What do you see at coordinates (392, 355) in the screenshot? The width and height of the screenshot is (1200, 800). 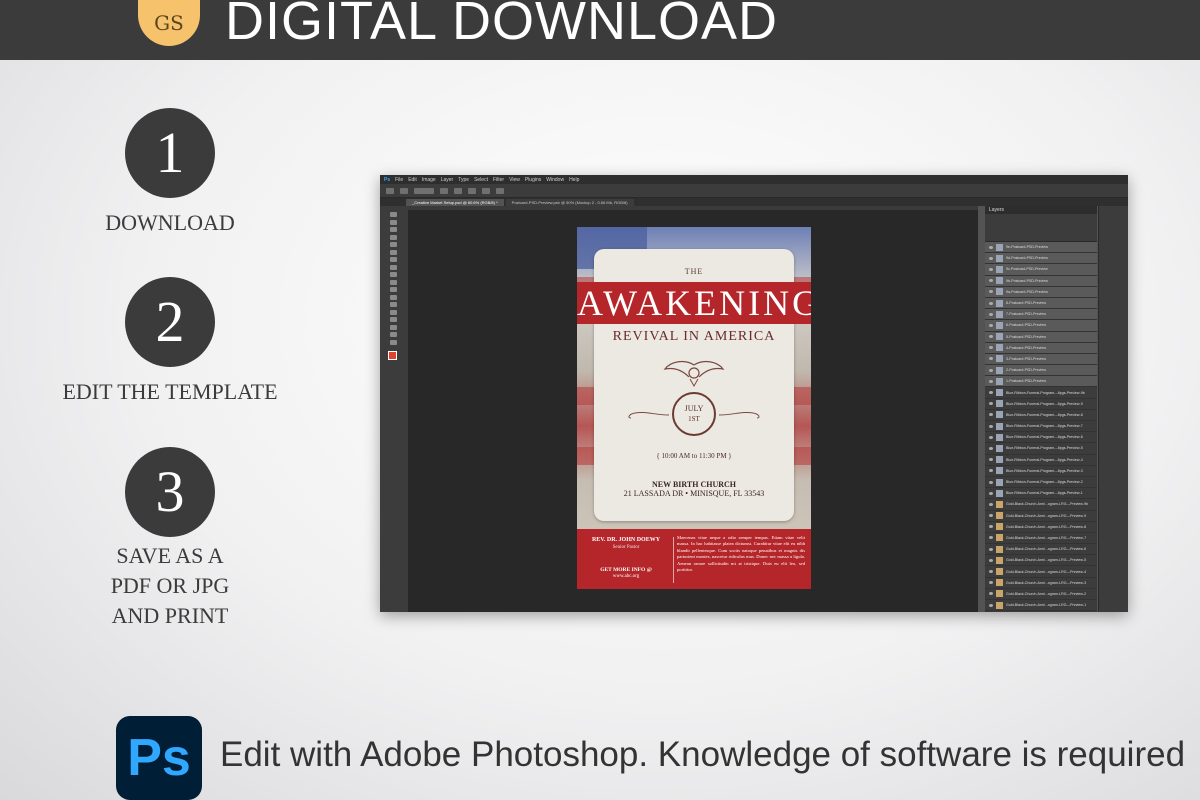 I see `foreground-color-swatch` at bounding box center [392, 355].